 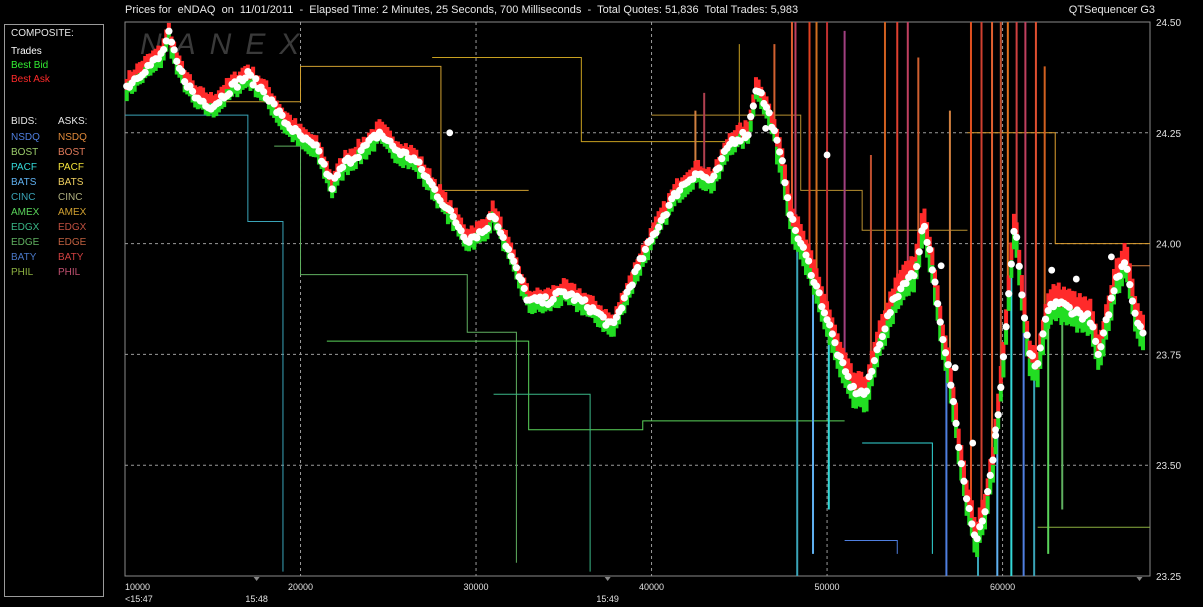 I want to click on best-bid-mark, so click(x=995, y=445).